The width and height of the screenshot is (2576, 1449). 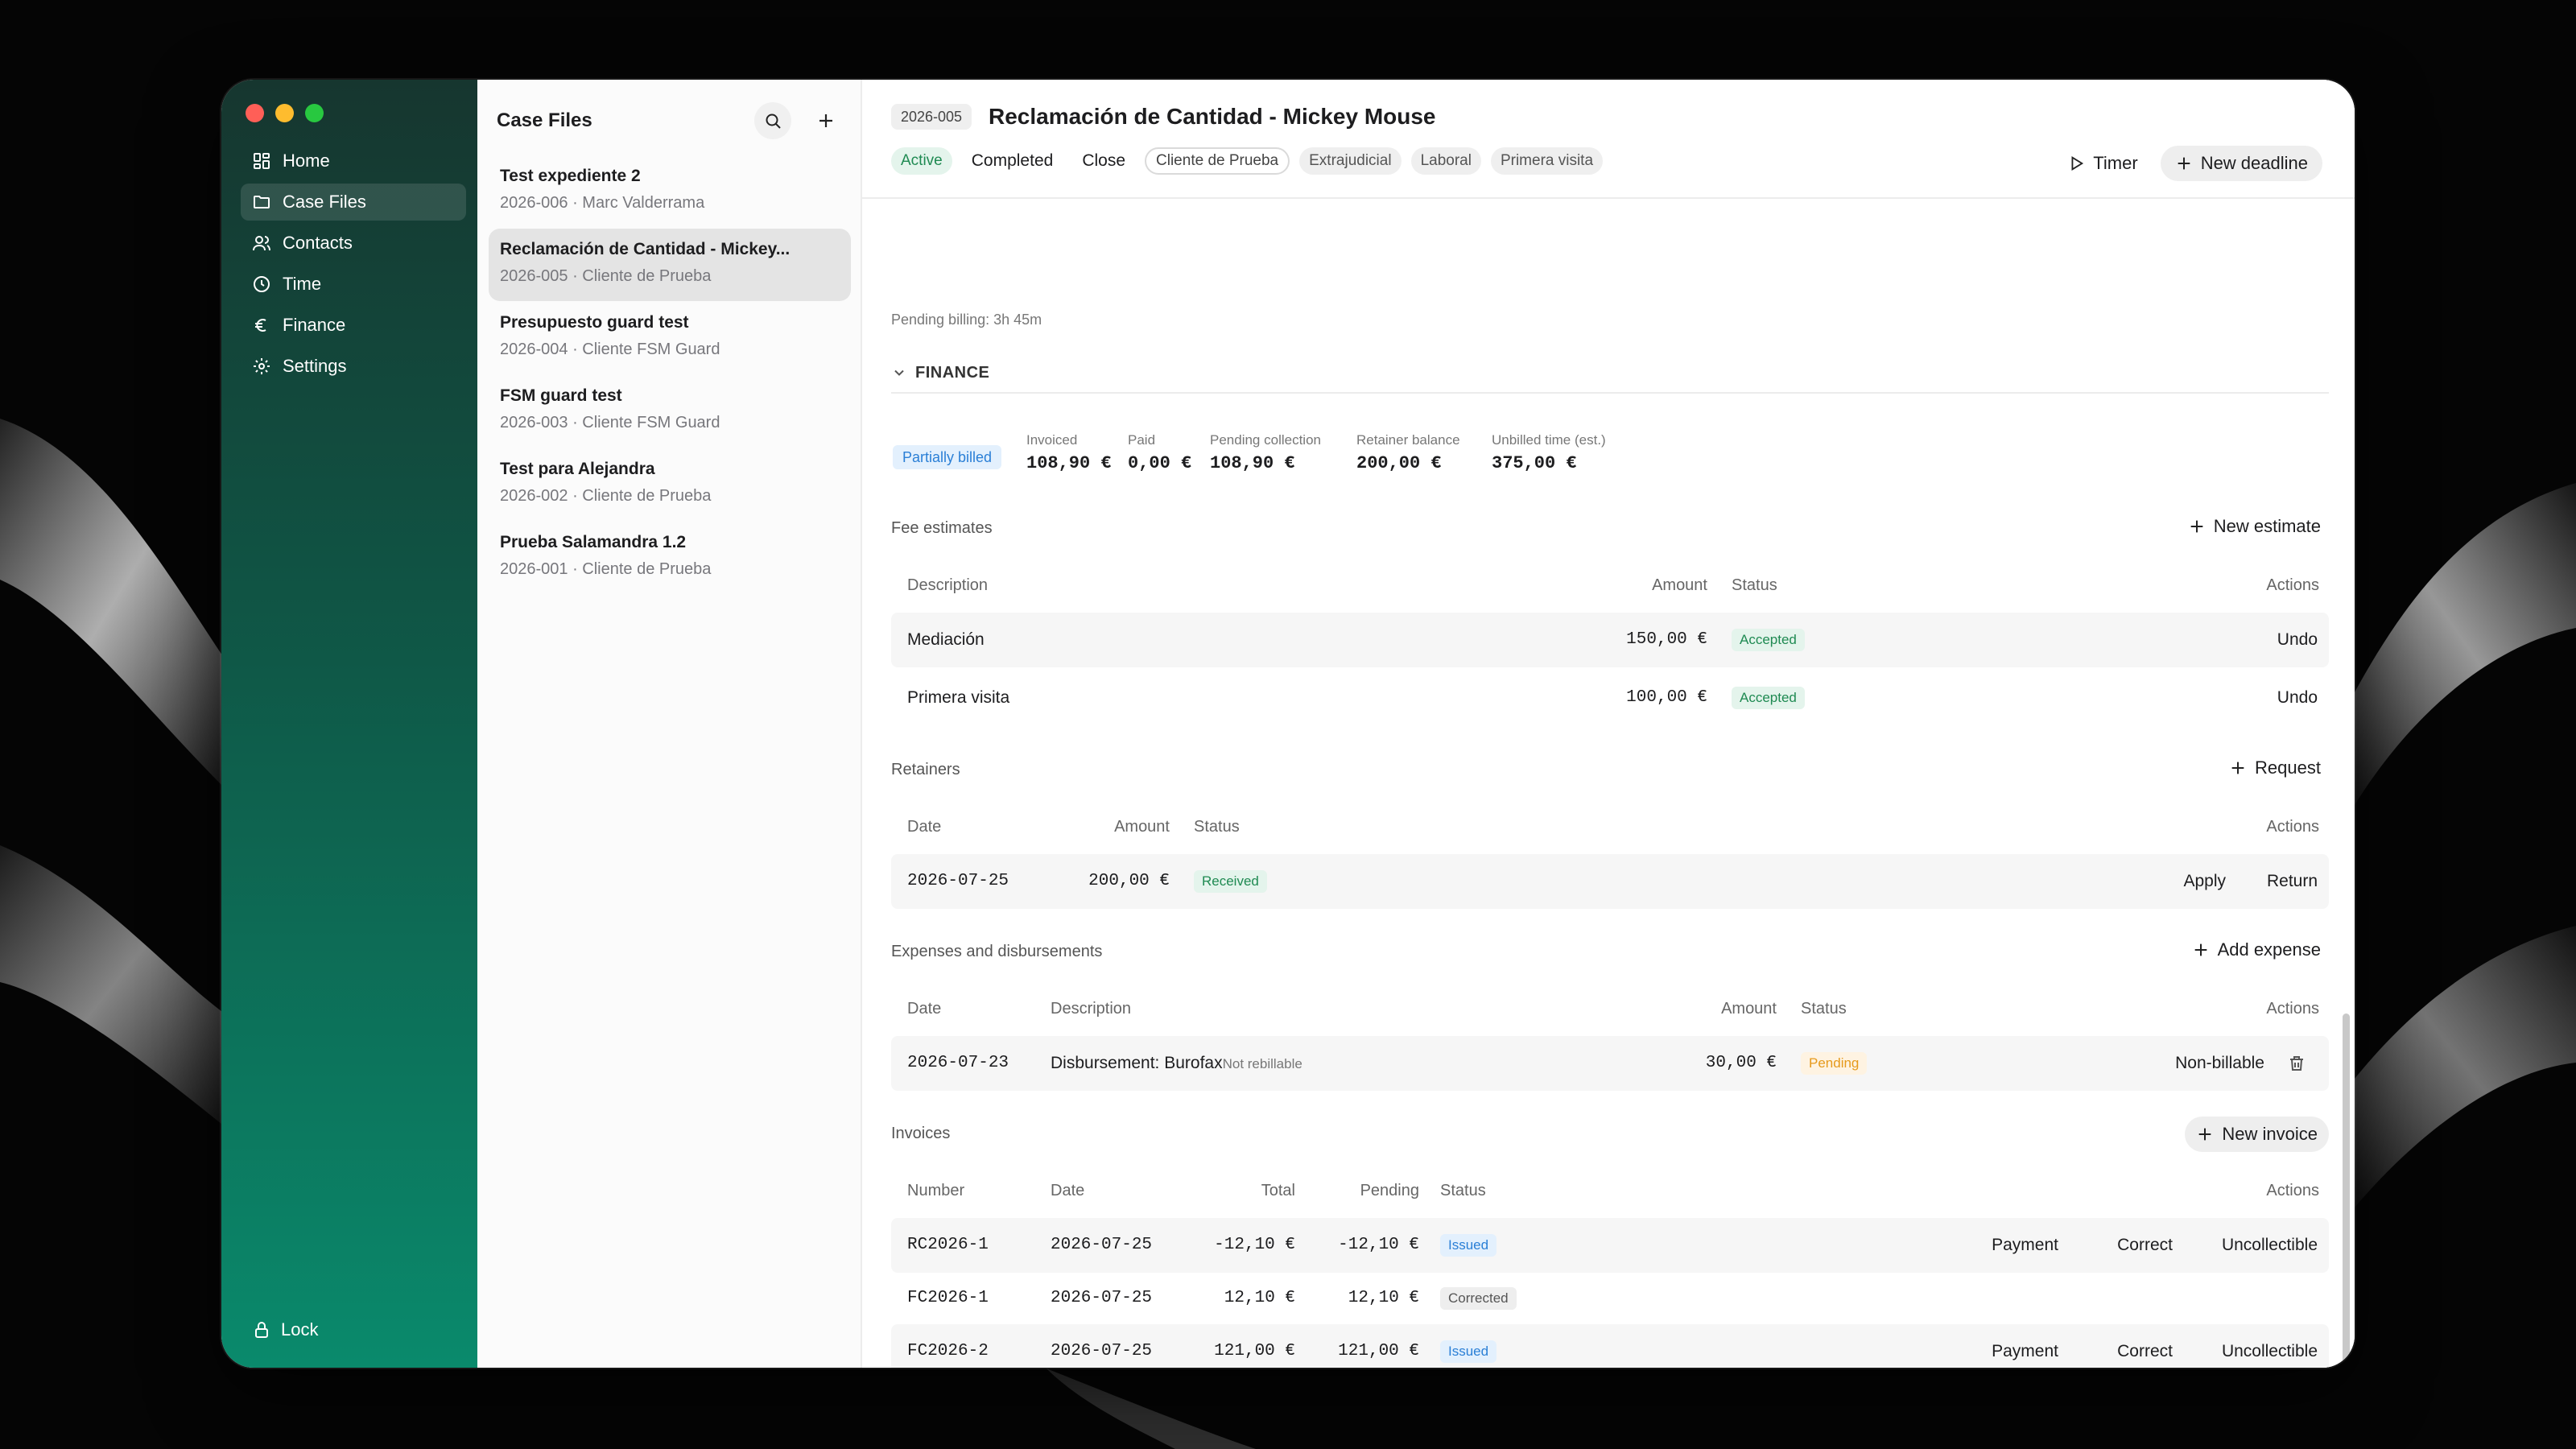 What do you see at coordinates (353, 202) in the screenshot?
I see `sidebar-item-case-files: Case Files` at bounding box center [353, 202].